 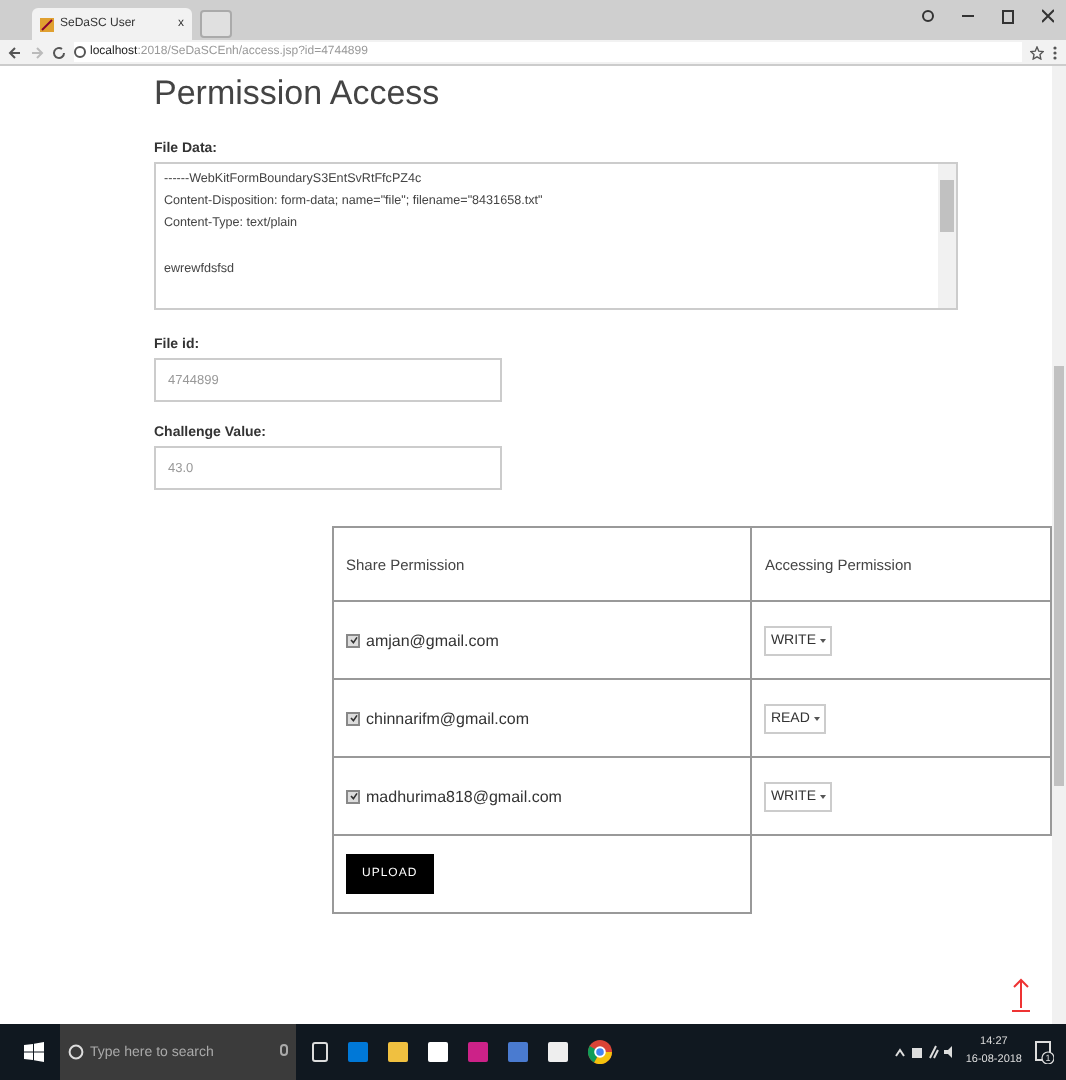 What do you see at coordinates (47, 24) in the screenshot?
I see `favicon-icon` at bounding box center [47, 24].